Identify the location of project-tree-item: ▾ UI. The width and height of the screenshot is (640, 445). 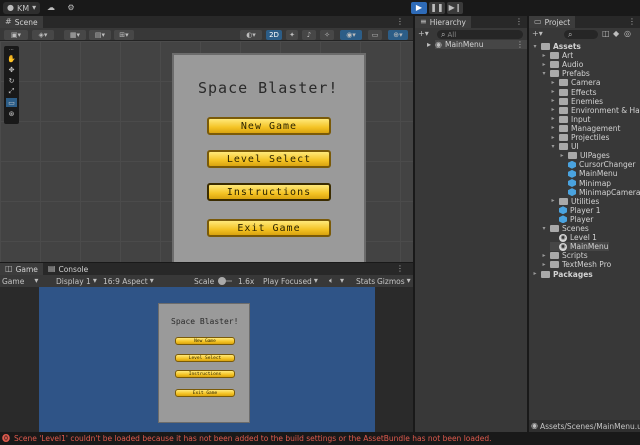
(564, 146).